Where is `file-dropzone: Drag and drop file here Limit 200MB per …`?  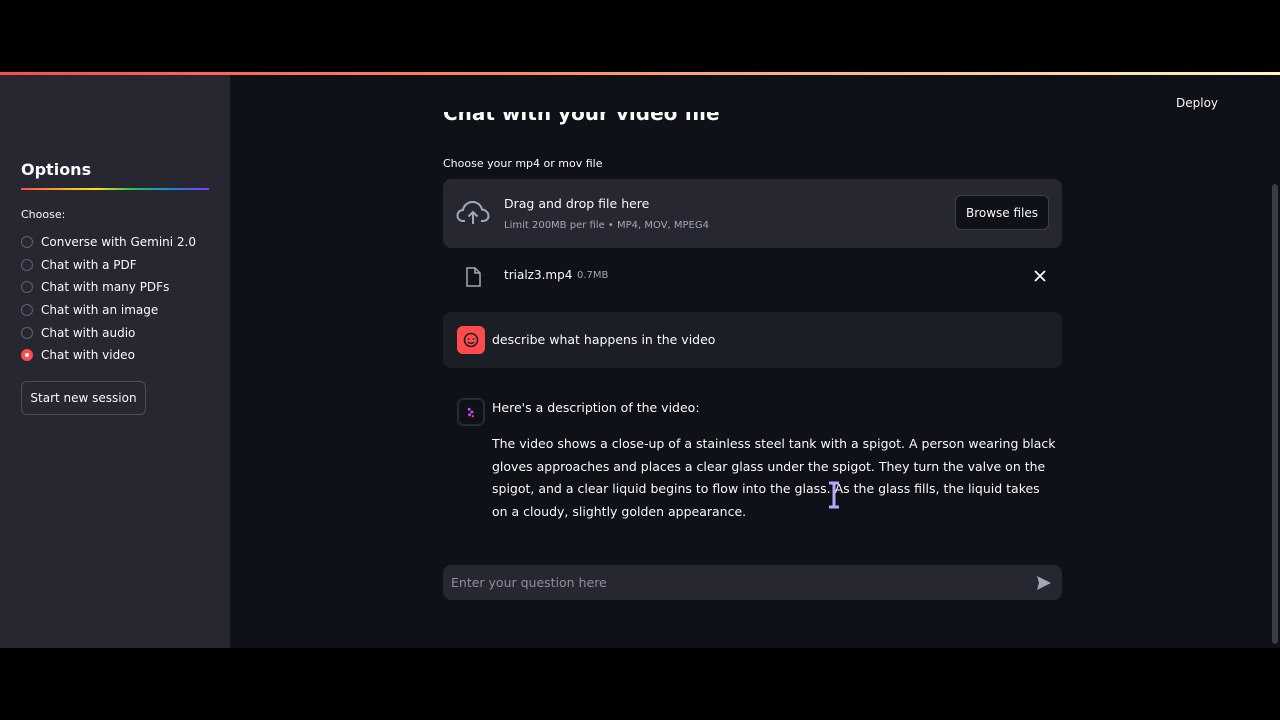
file-dropzone: Drag and drop file here Limit 200MB per … is located at coordinates (752, 213).